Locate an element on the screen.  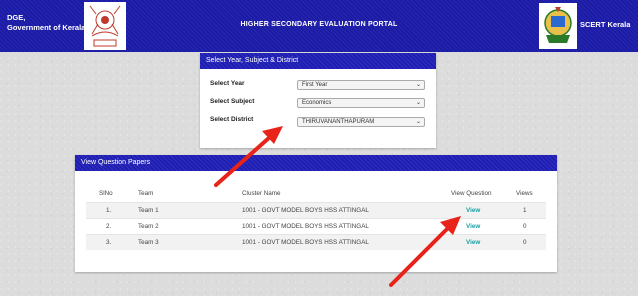
scert-label: SCERT Kerala is located at coordinates (605, 24).